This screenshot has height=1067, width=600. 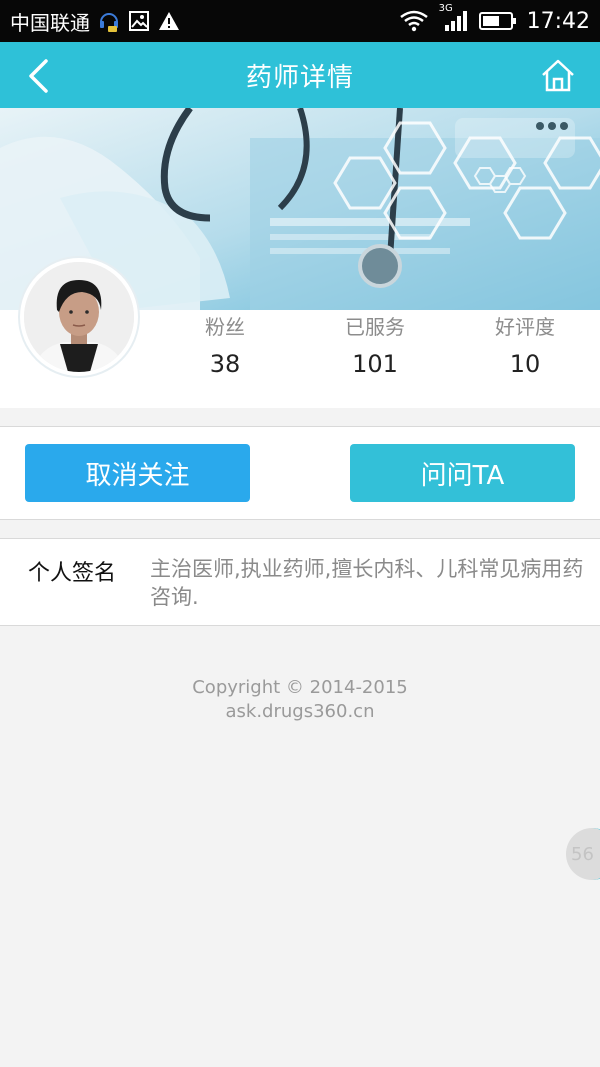 I want to click on back-button, so click(x=38, y=76).